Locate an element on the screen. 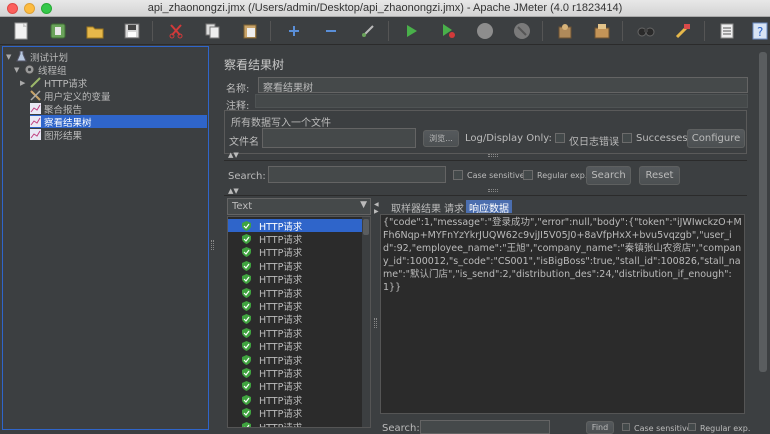 Image resolution: width=770 pixels, height=434 pixels. function-helper-icon is located at coordinates (727, 31).